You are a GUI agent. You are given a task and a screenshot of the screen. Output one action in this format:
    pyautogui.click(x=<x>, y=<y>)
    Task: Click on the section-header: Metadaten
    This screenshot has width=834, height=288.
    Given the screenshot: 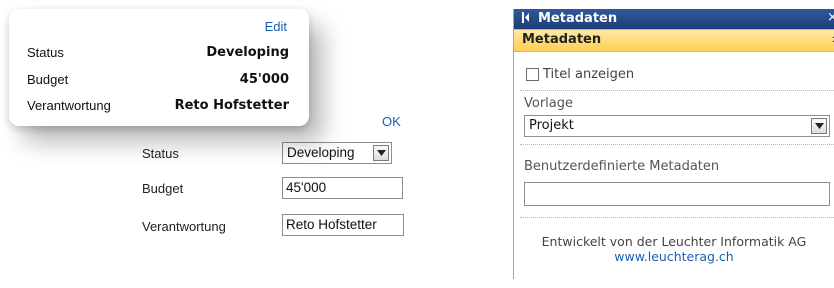 What is the action you would take?
    pyautogui.click(x=674, y=40)
    